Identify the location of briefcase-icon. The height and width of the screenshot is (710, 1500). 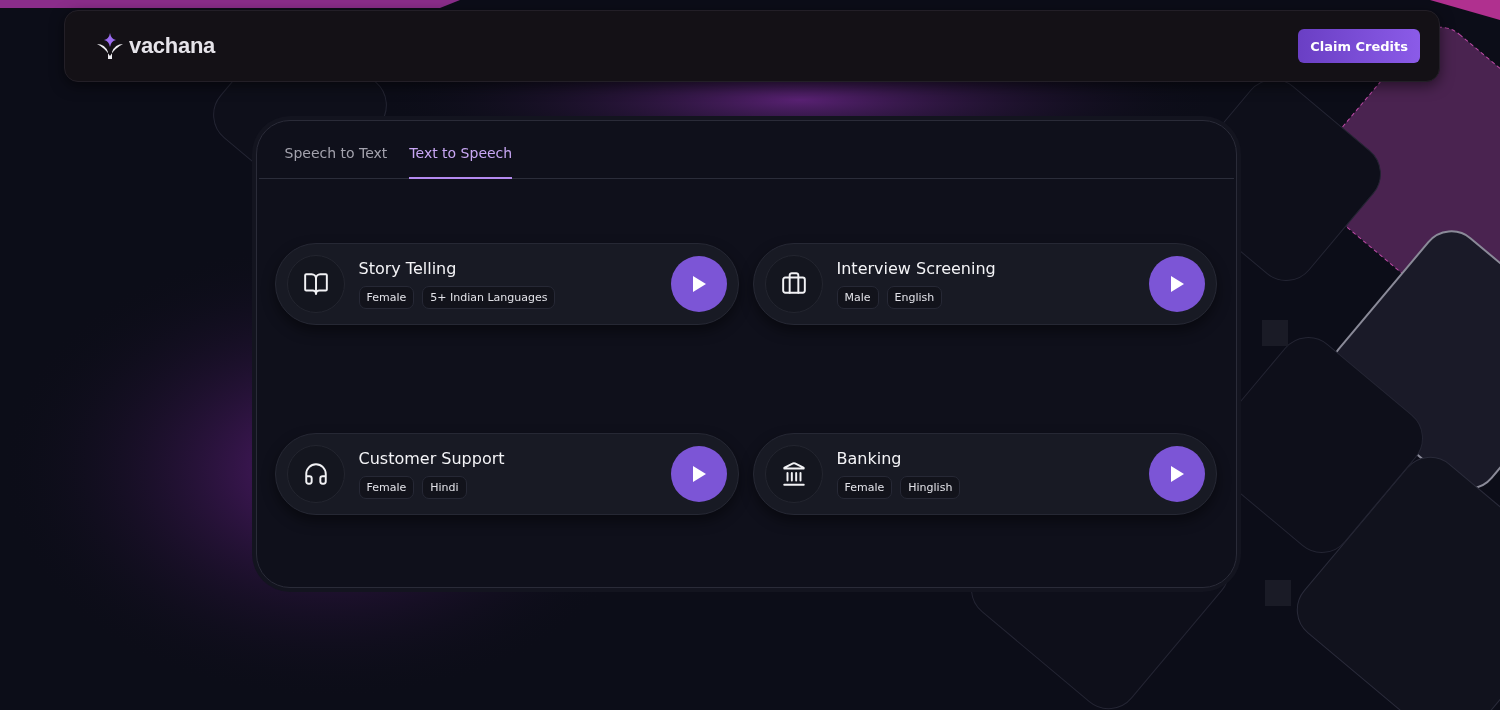
(793, 284).